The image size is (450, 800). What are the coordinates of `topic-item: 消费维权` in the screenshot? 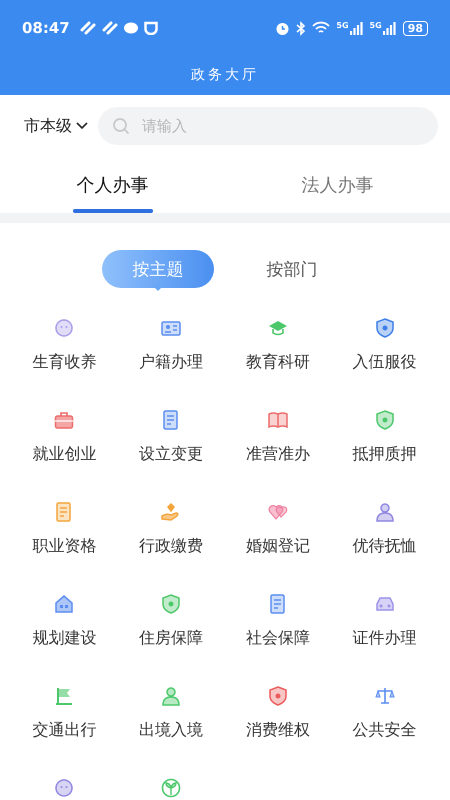 It's located at (278, 713).